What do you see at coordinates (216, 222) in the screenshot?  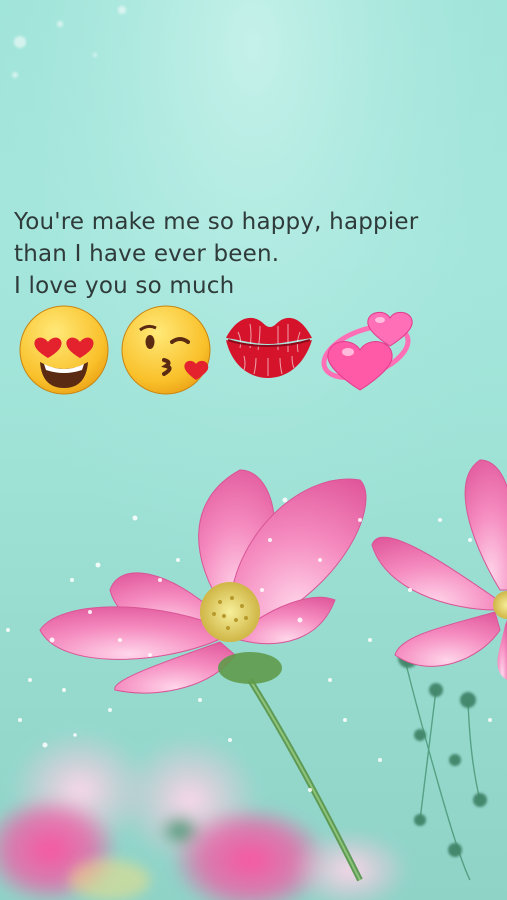 I see `message-line-1: You're make me so happy, happier` at bounding box center [216, 222].